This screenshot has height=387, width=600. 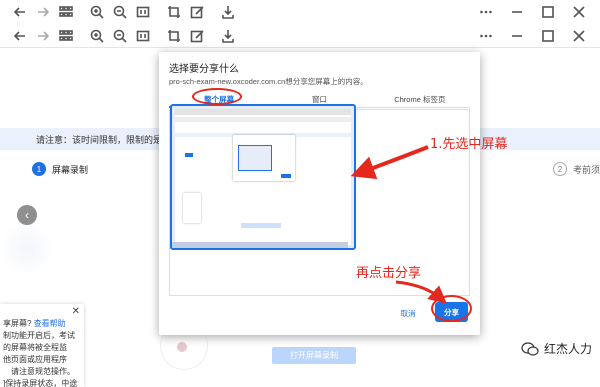 I want to click on step-number: 2, so click(x=560, y=169).